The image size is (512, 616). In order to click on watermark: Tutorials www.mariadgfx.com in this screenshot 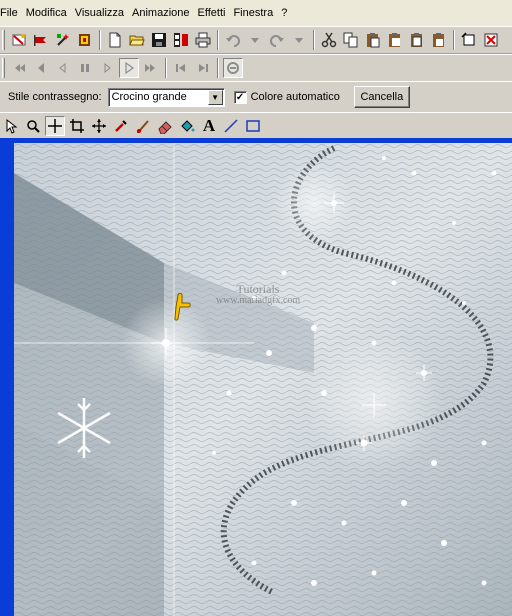, I will do `click(258, 295)`.